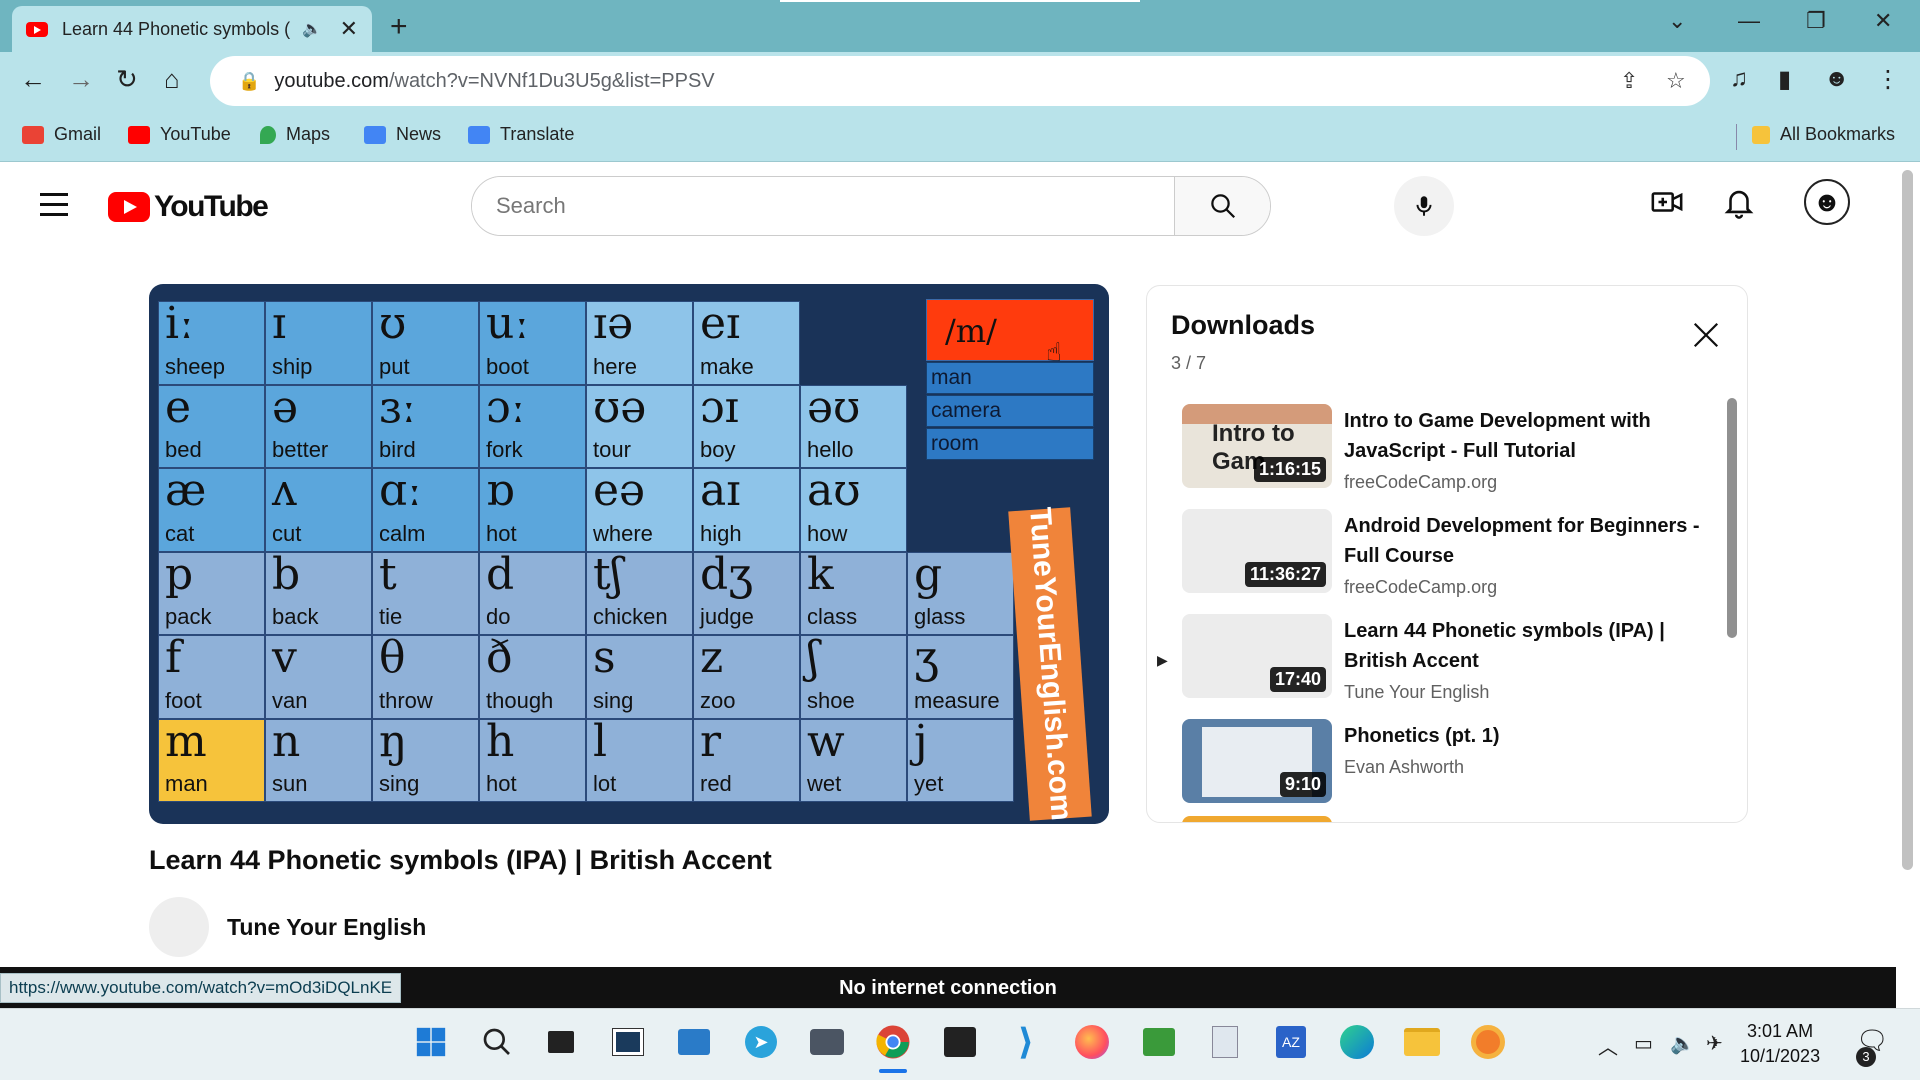  I want to click on profile-avatar-icon: ☻, so click(1836, 79).